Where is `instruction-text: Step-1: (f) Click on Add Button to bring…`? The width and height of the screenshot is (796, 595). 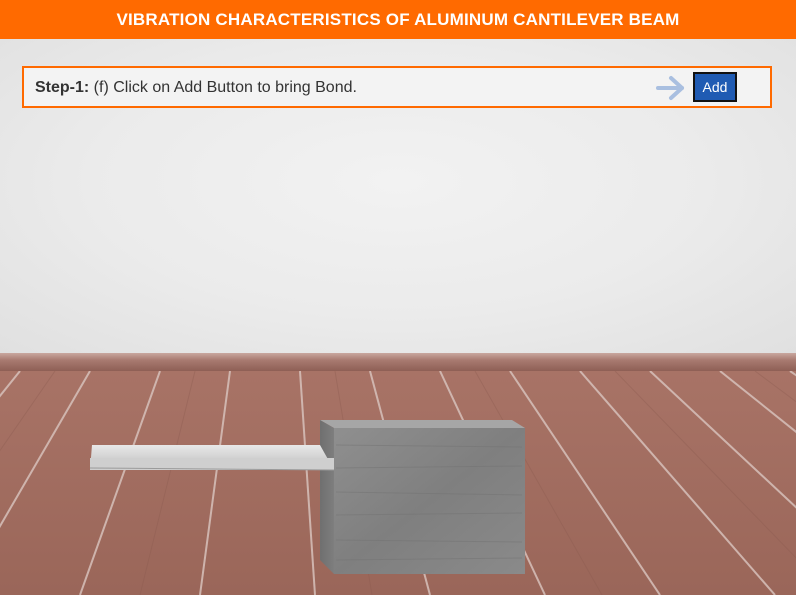
instruction-text: Step-1: (f) Click on Add Button to bring… is located at coordinates (196, 88).